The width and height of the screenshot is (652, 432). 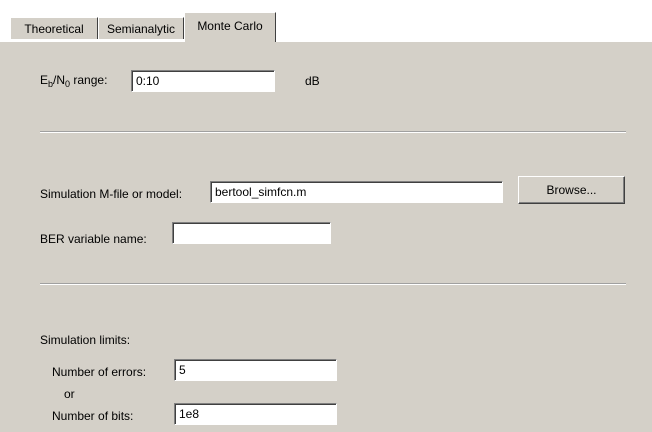 What do you see at coordinates (312, 81) in the screenshot?
I see `ebno-unit-label: dB` at bounding box center [312, 81].